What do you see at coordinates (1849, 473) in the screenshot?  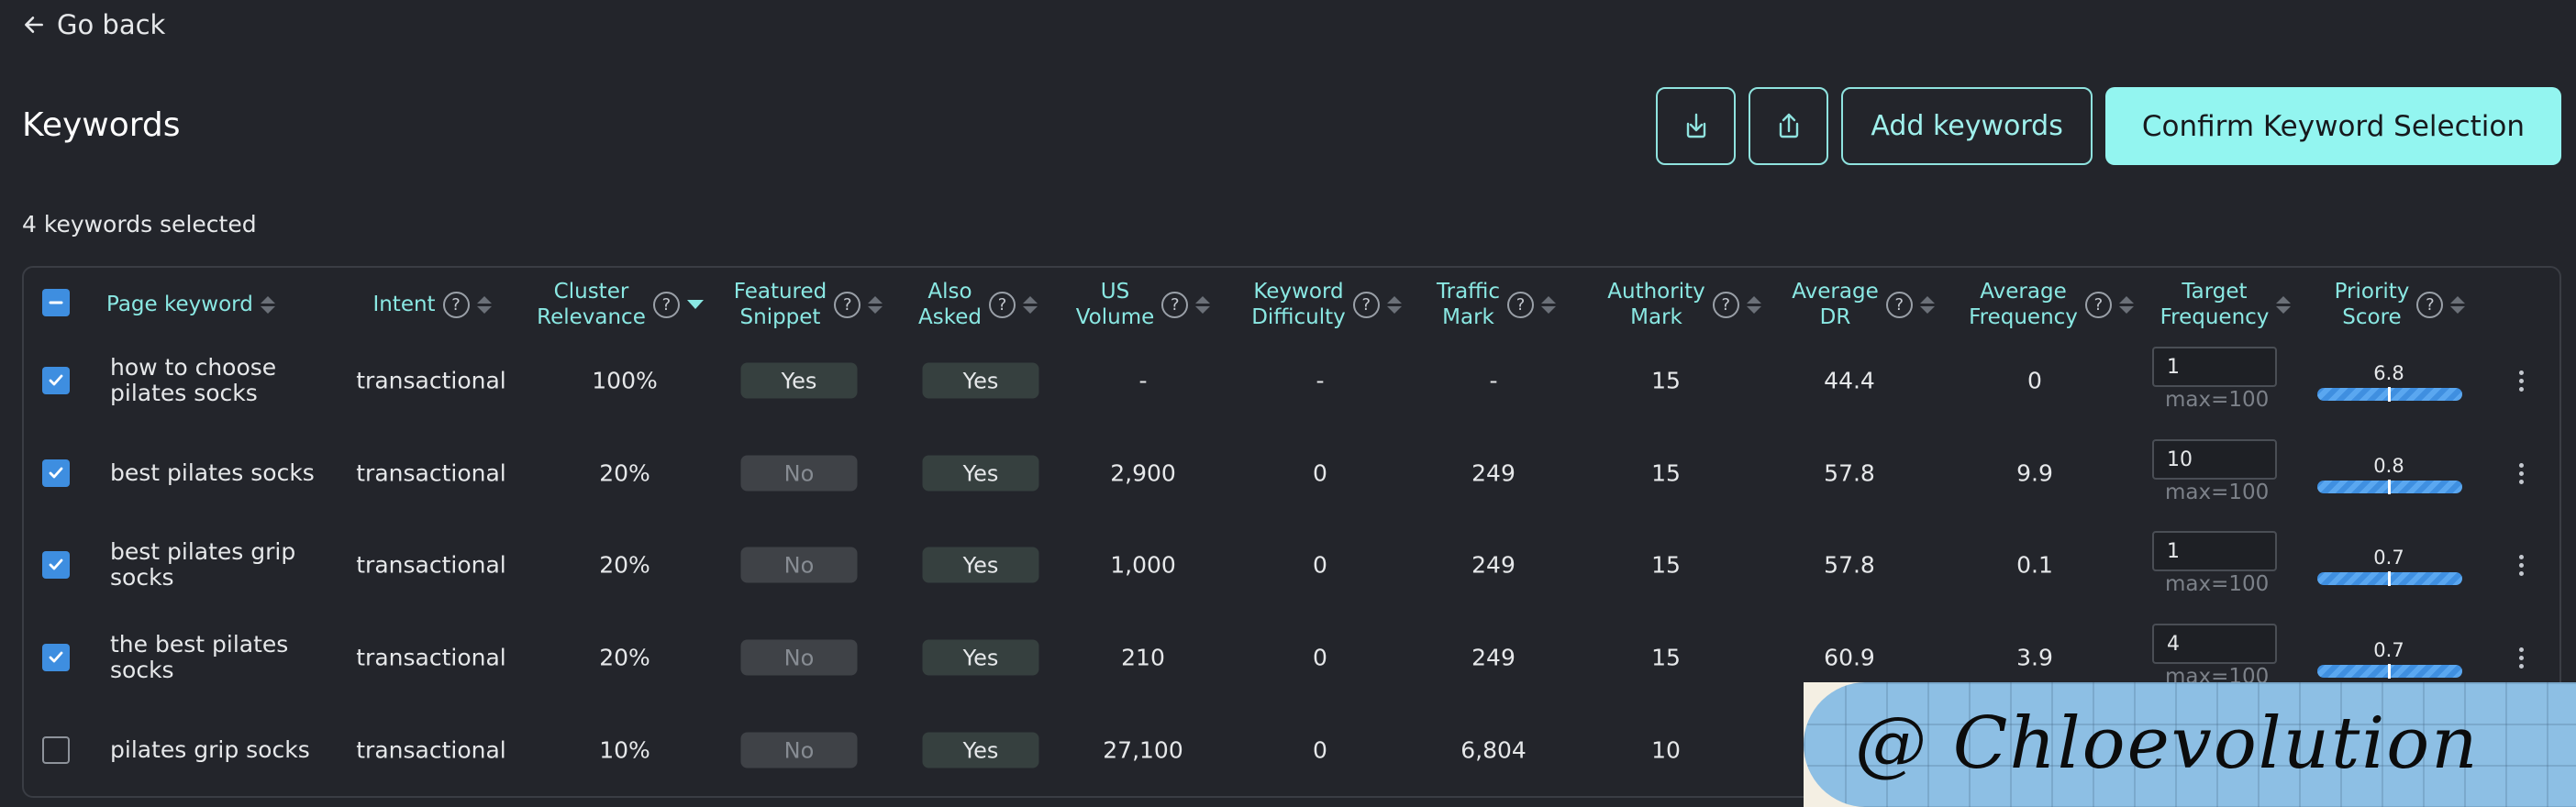 I see `average-dr-value: 57.8` at bounding box center [1849, 473].